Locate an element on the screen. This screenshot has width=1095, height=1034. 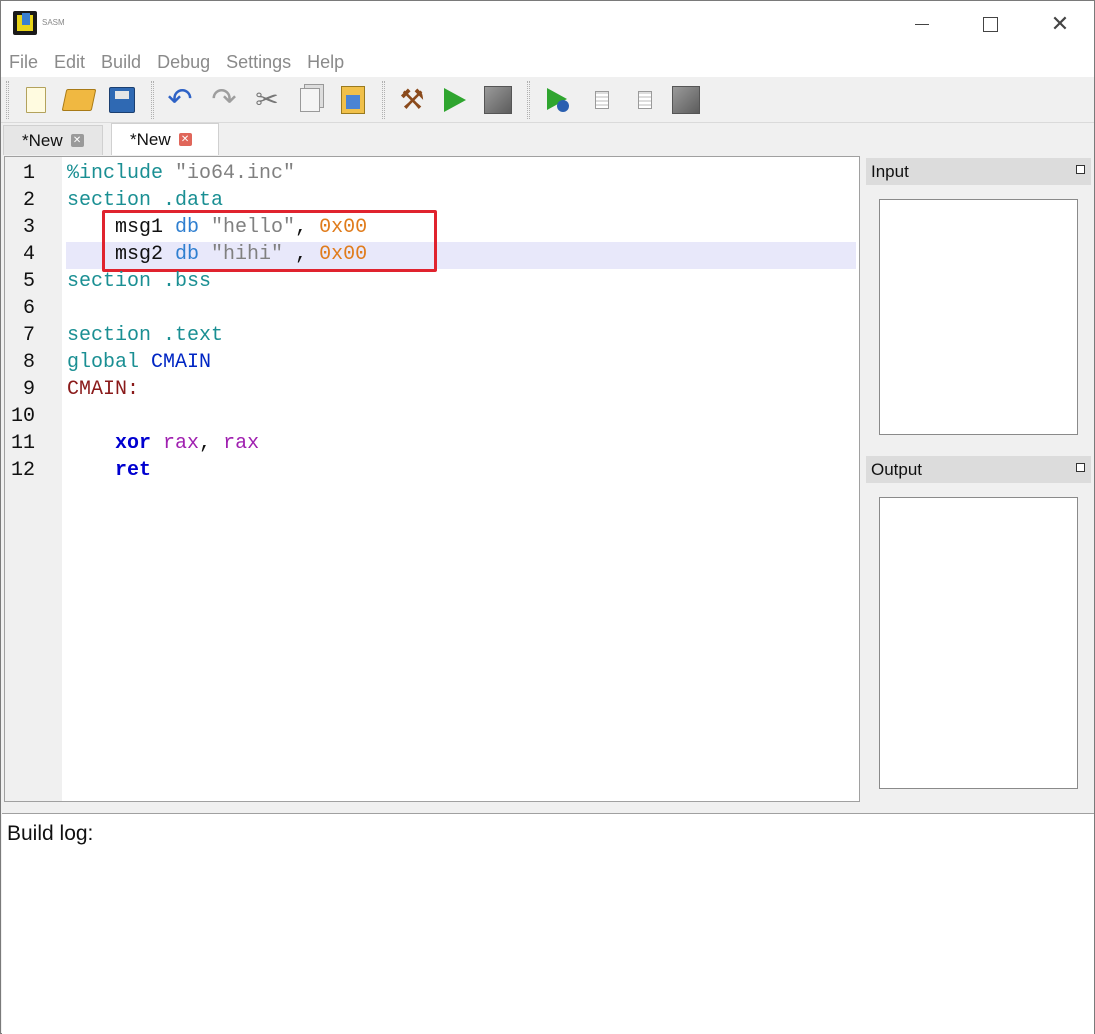
minimize-icon is located at coordinates (922, 24).